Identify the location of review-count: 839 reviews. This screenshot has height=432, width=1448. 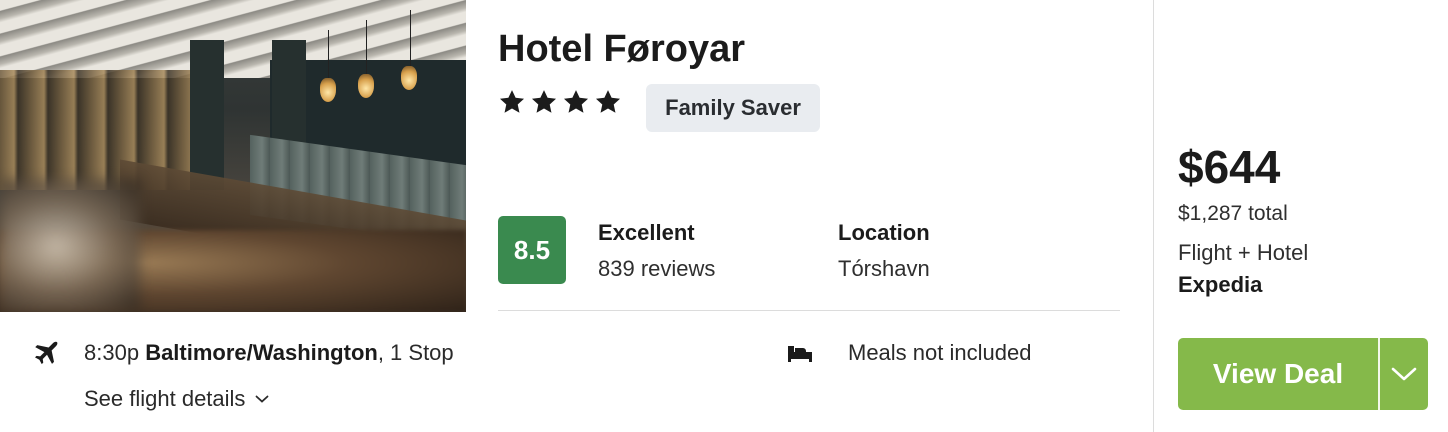
(656, 269).